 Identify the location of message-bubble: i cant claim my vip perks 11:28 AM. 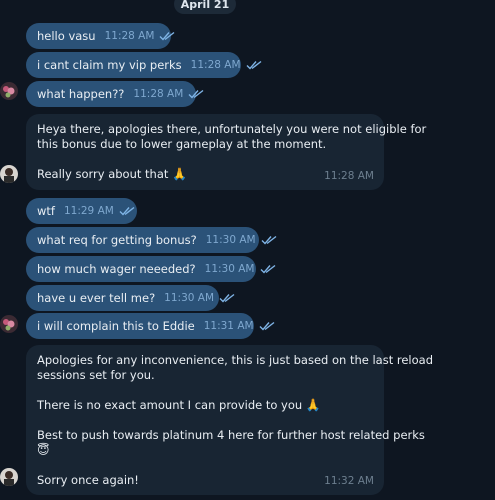
(143, 65).